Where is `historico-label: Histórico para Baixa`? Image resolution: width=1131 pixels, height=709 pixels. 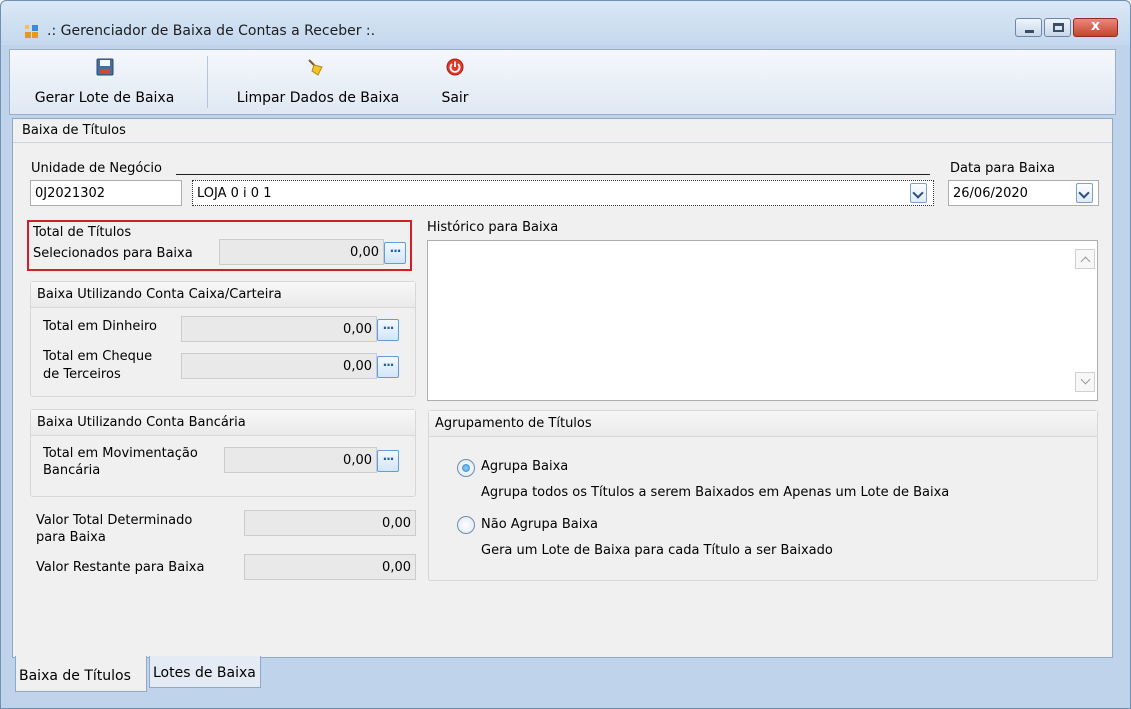 historico-label: Histórico para Baixa is located at coordinates (493, 227).